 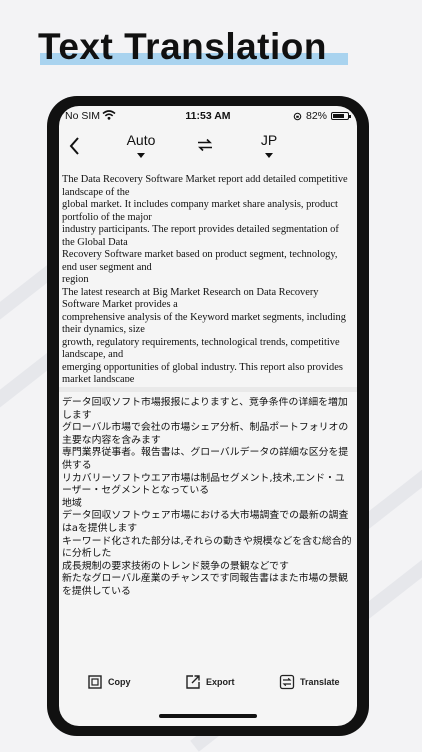 I want to click on bottom-toolbar: Copy Export Translate, so click(x=208, y=686).